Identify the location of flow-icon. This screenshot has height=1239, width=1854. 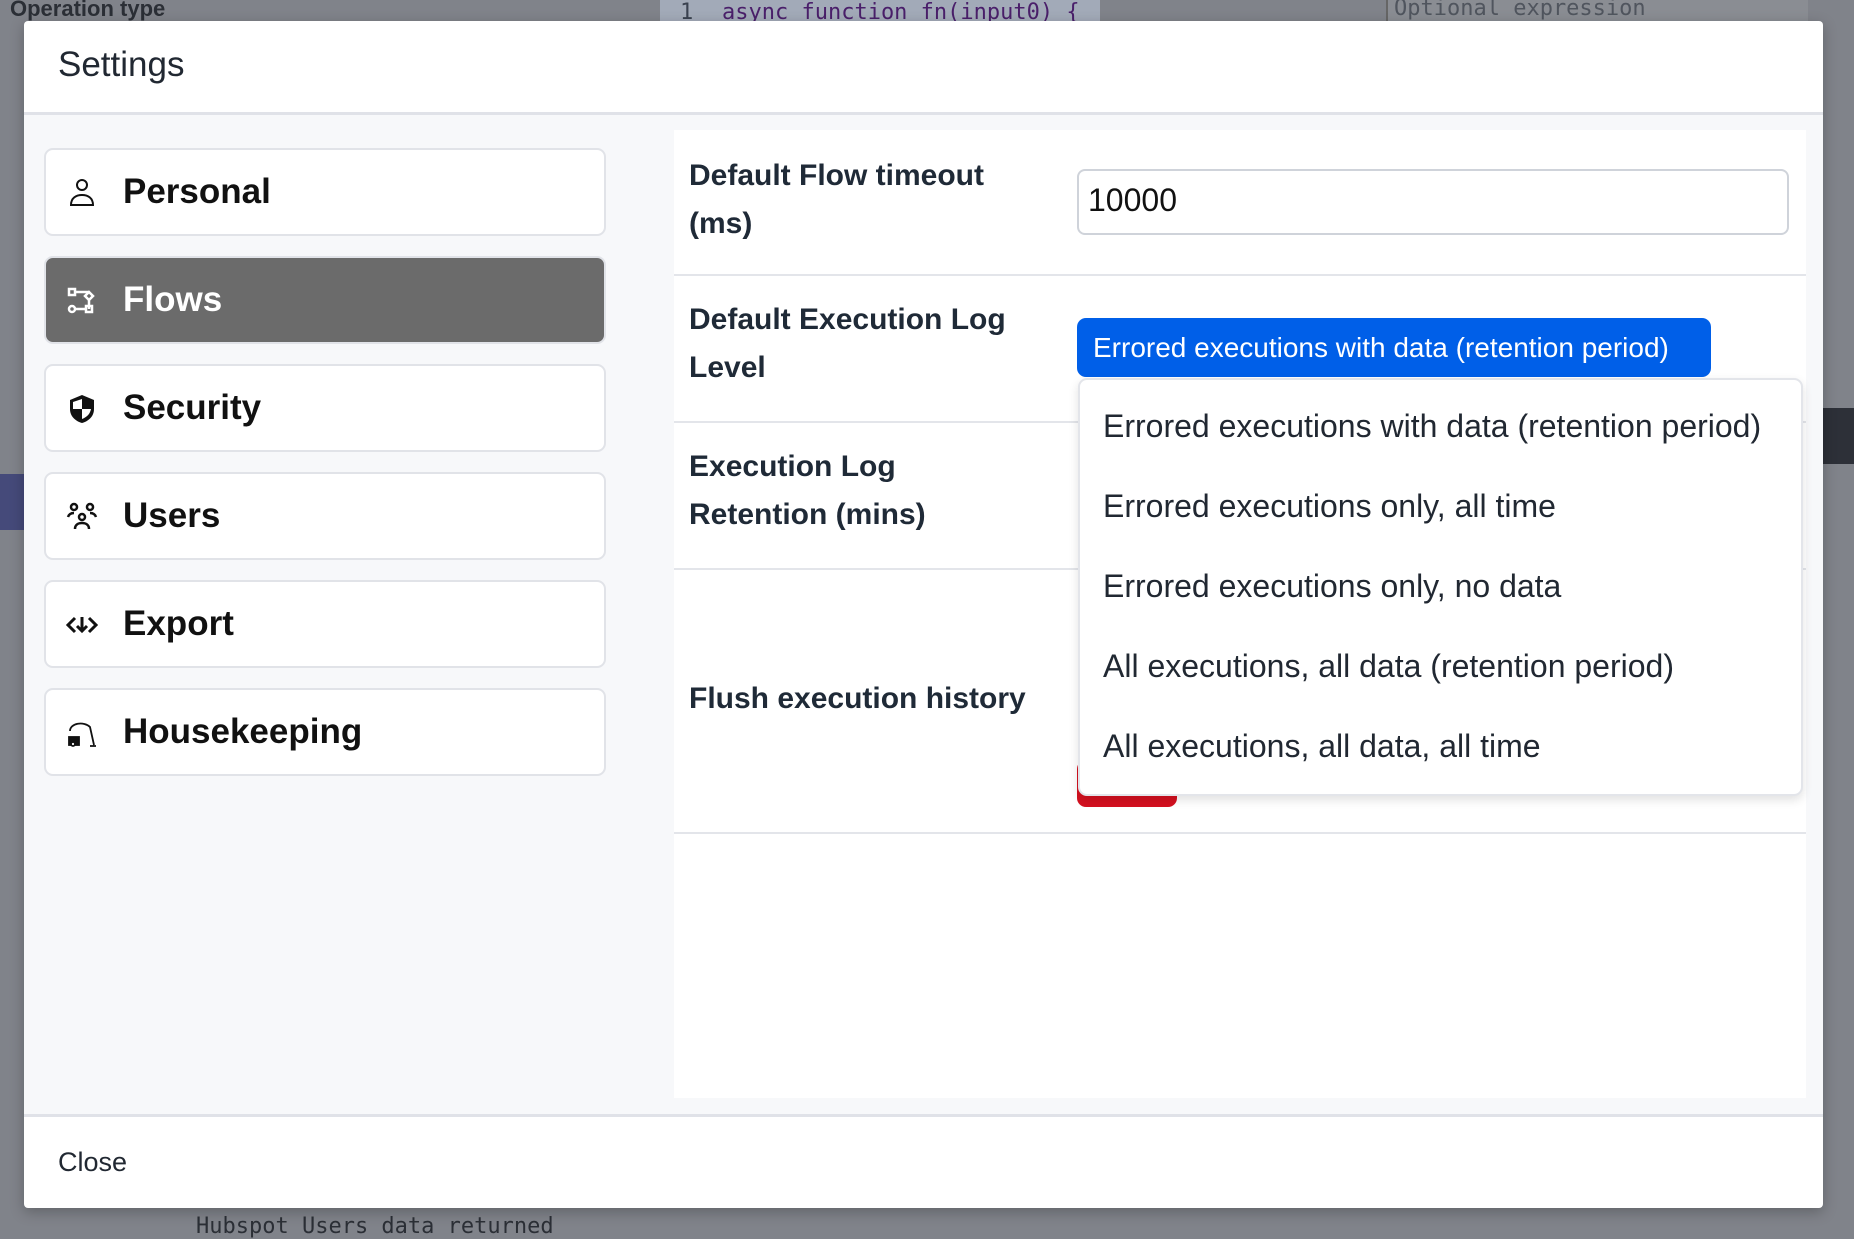
(81, 300).